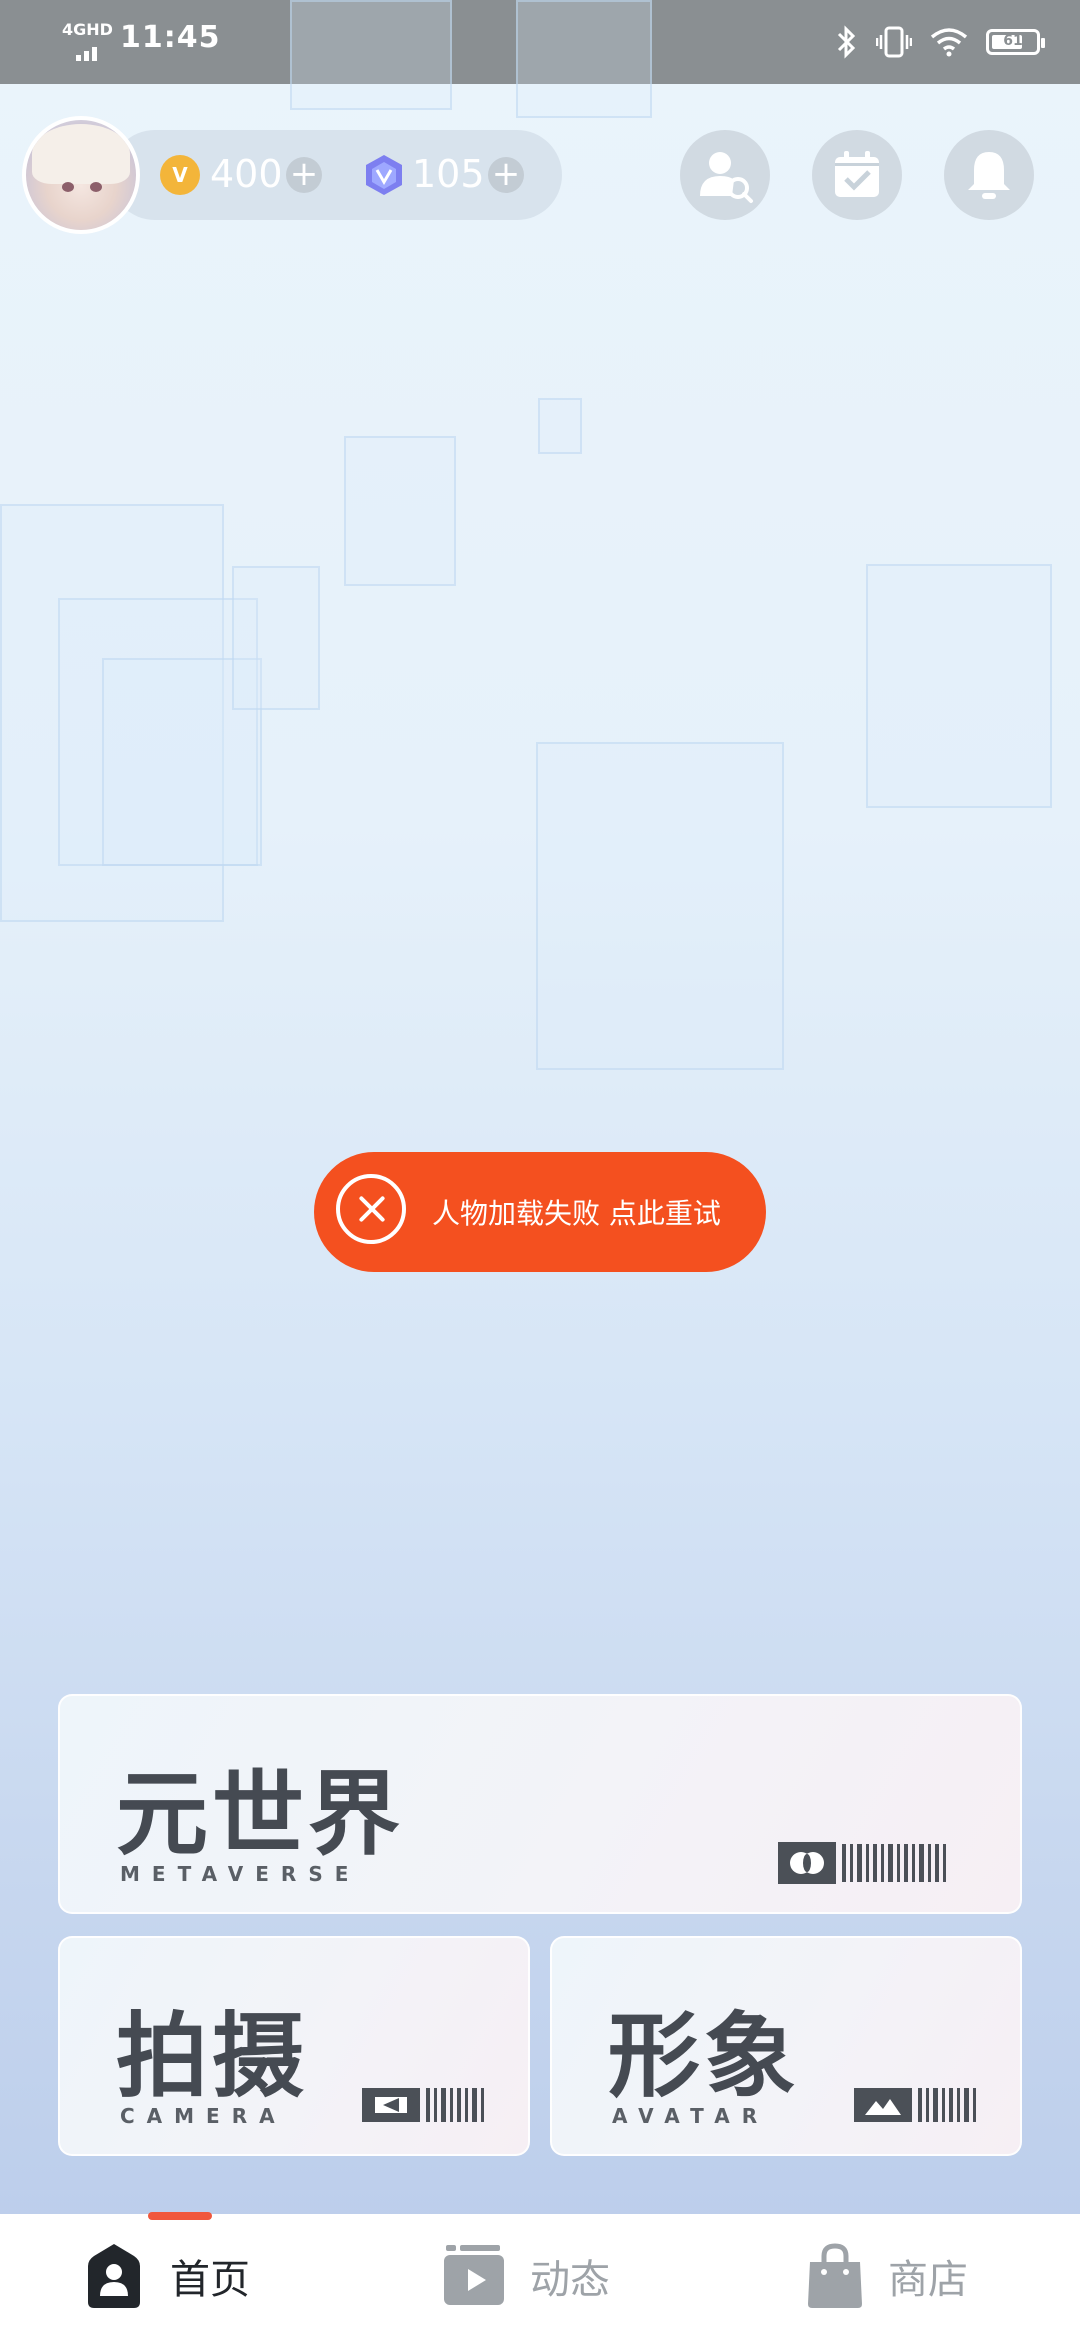 Image resolution: width=1080 pixels, height=2340 pixels. I want to click on find-friends-button, so click(725, 175).